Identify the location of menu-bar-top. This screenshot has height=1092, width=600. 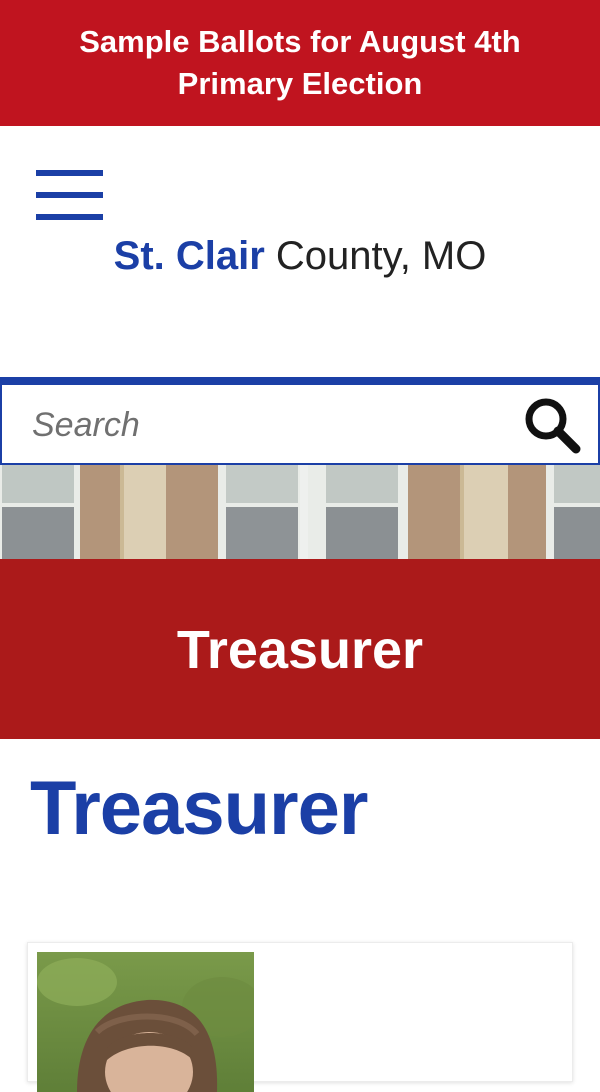
(69, 173).